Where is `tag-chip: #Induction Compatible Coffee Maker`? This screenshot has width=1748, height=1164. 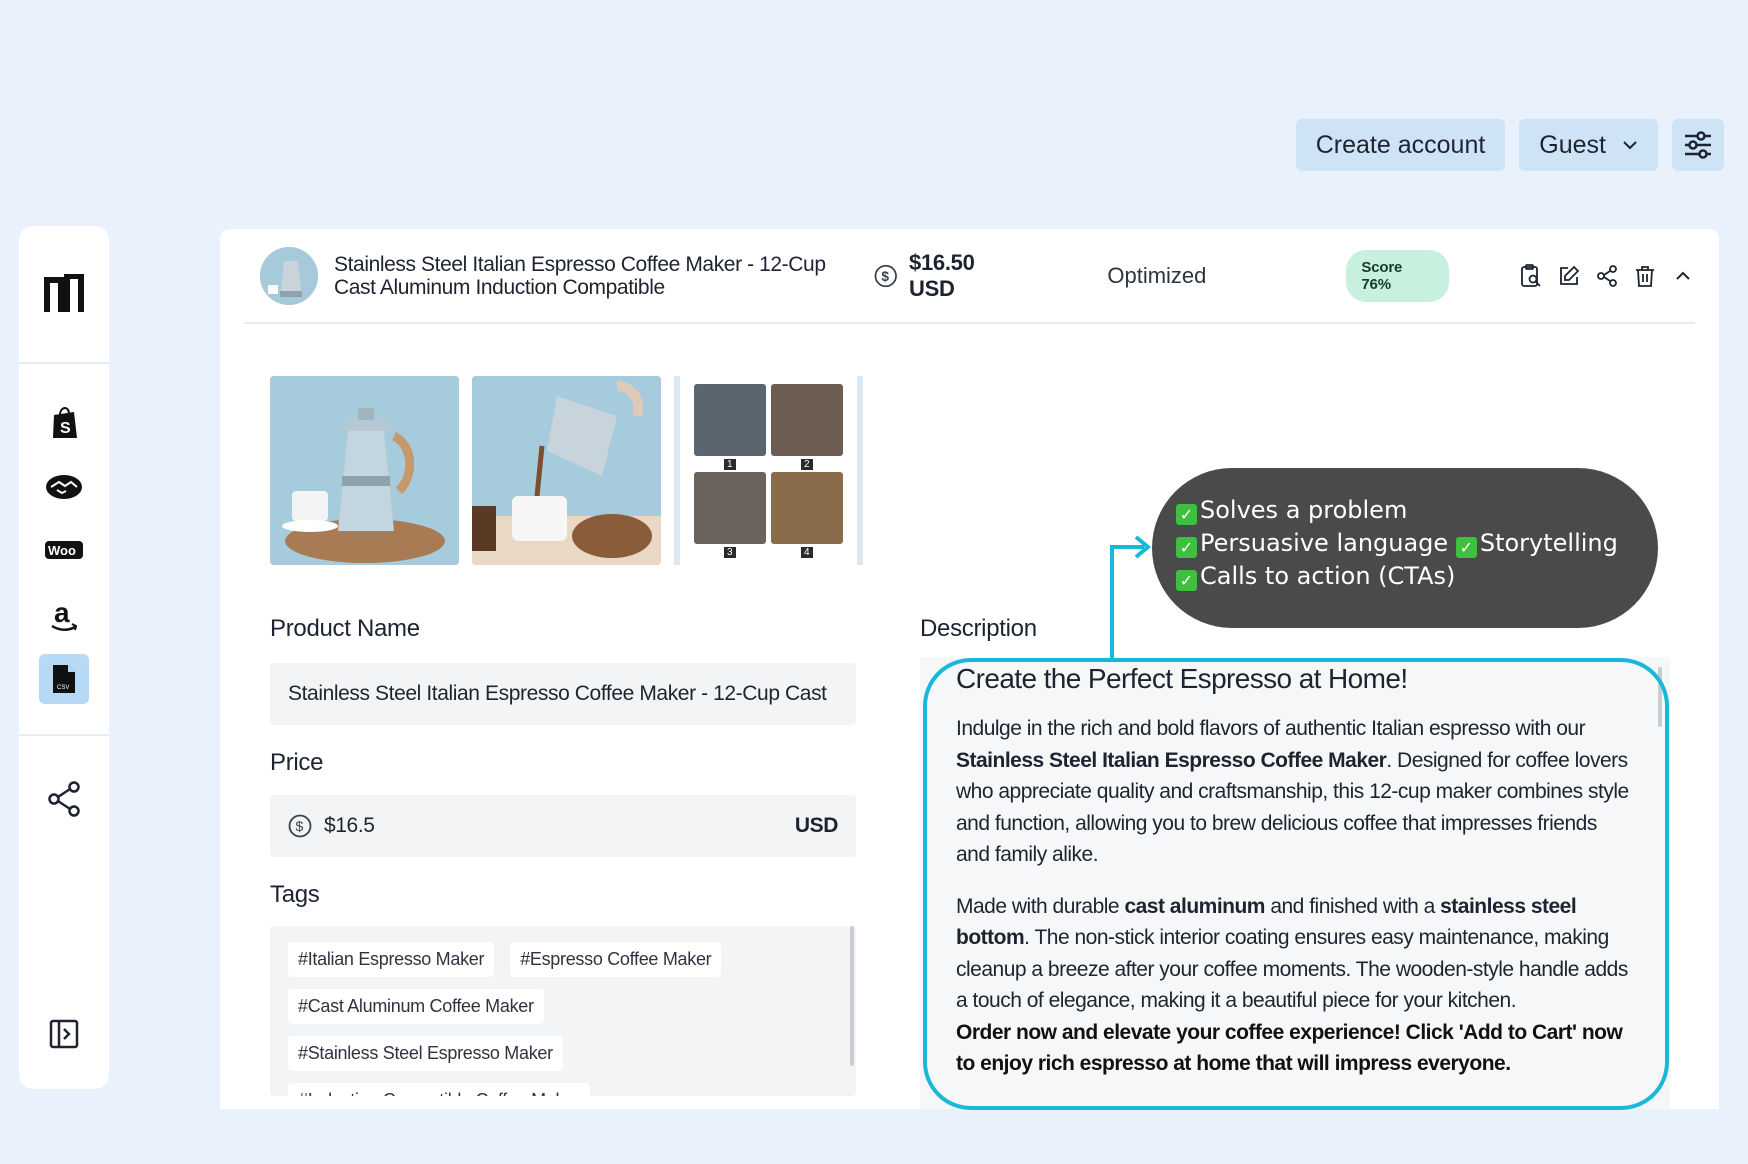 tag-chip: #Induction Compatible Coffee Maker is located at coordinates (439, 1089).